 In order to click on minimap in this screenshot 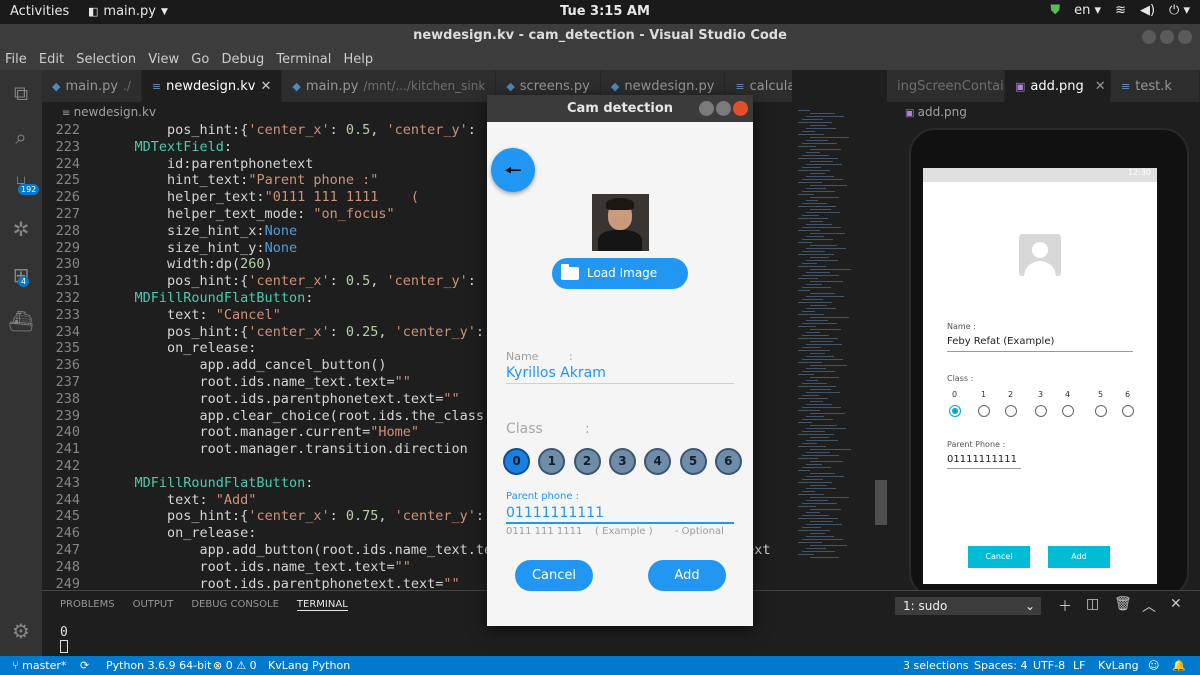, I will do `click(839, 346)`.